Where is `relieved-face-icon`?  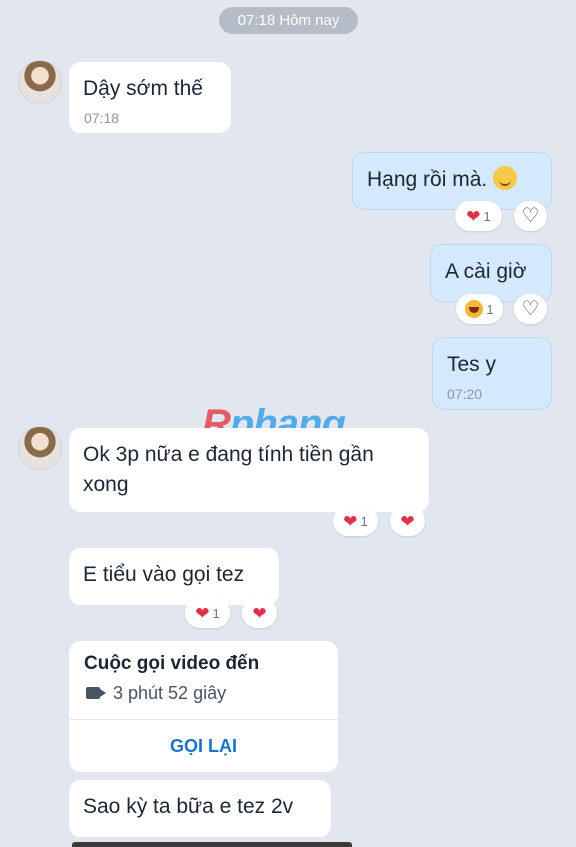 relieved-face-icon is located at coordinates (505, 178).